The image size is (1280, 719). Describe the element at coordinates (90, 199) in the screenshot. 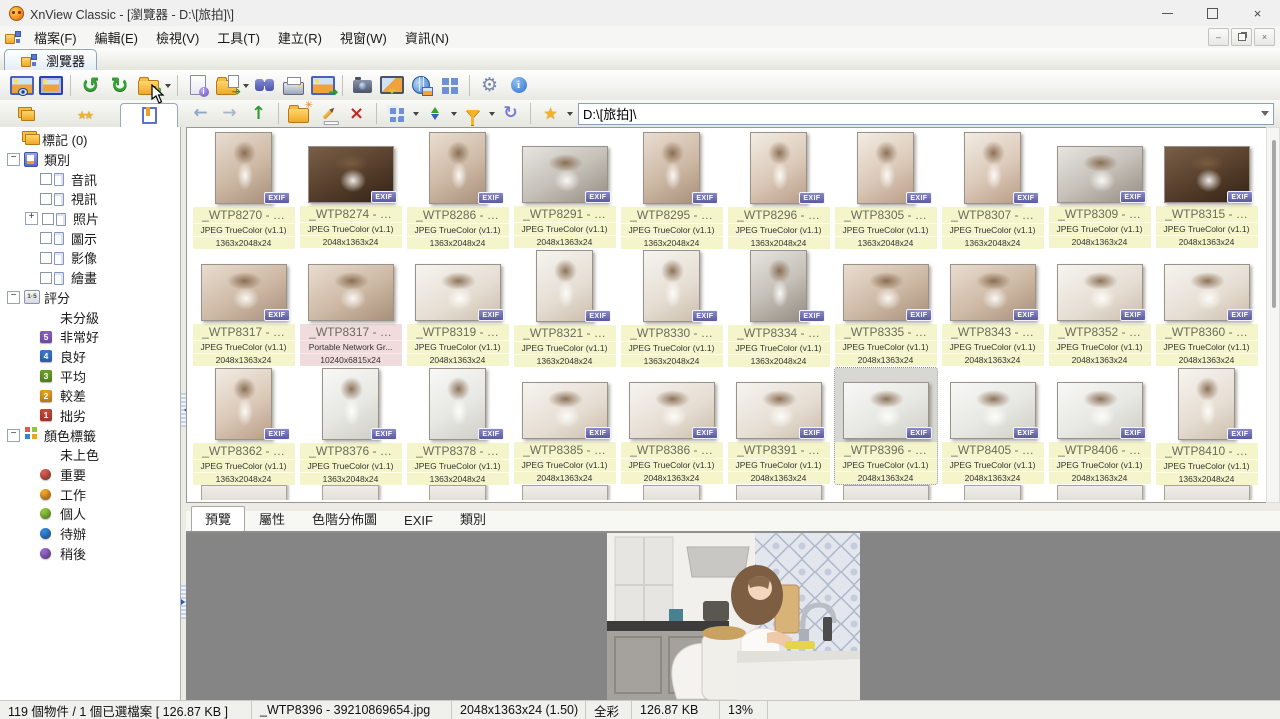

I see `tree-item-cat-video: 視訊` at that location.